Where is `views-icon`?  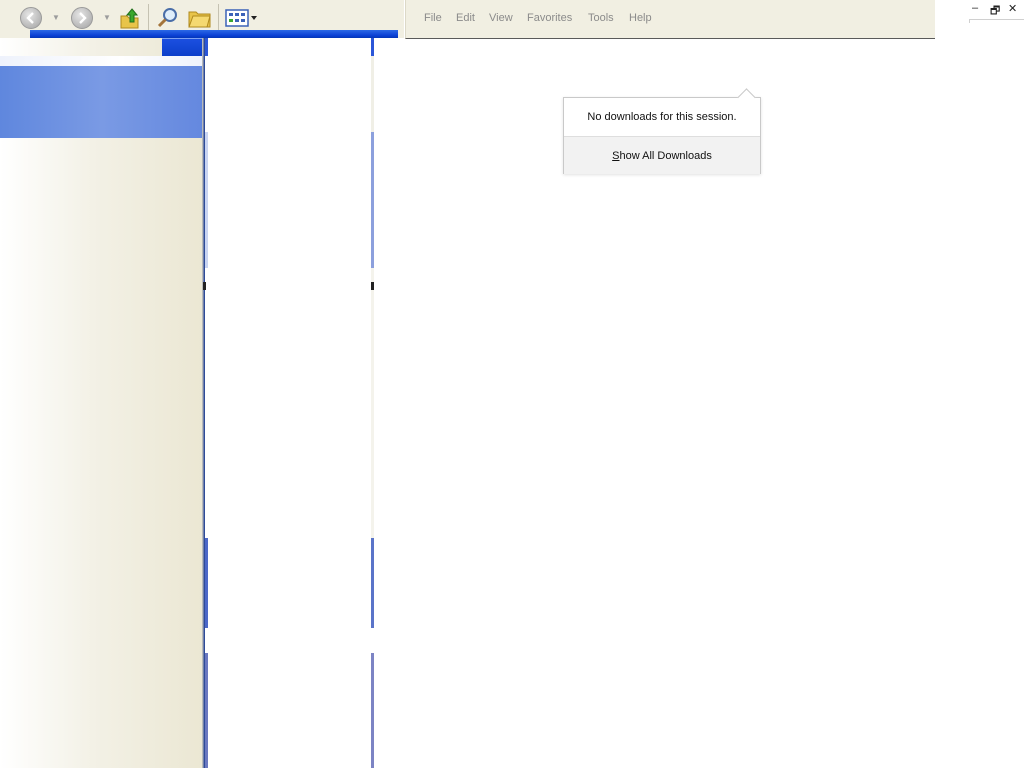 views-icon is located at coordinates (242, 19).